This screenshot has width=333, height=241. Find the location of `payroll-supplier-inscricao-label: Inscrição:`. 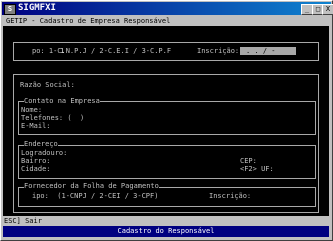

payroll-supplier-inscricao-label: Inscrição: is located at coordinates (230, 196).